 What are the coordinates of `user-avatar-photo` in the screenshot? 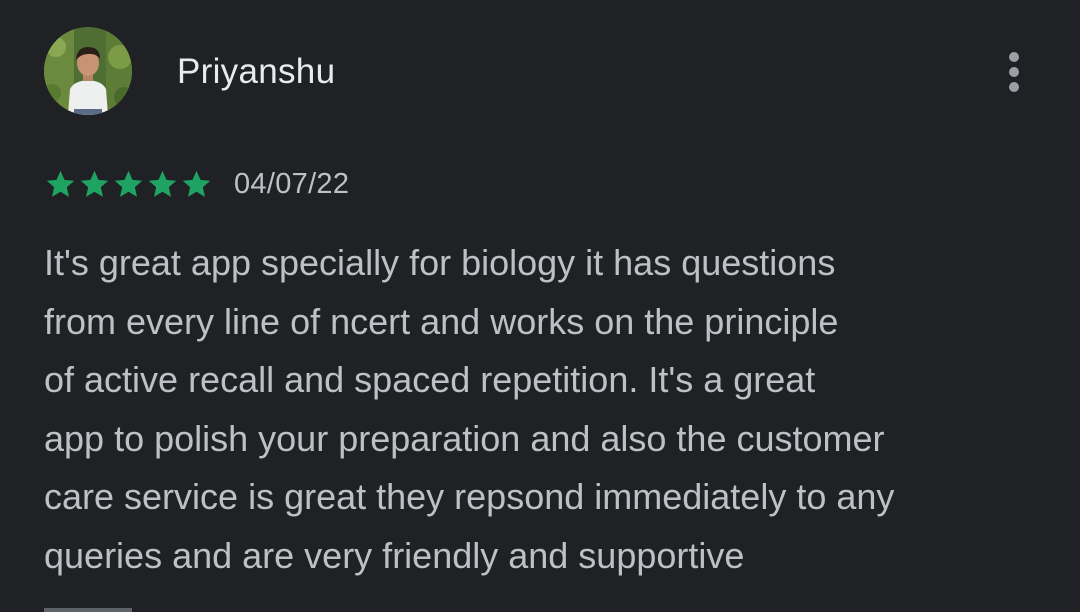 It's located at (88, 71).